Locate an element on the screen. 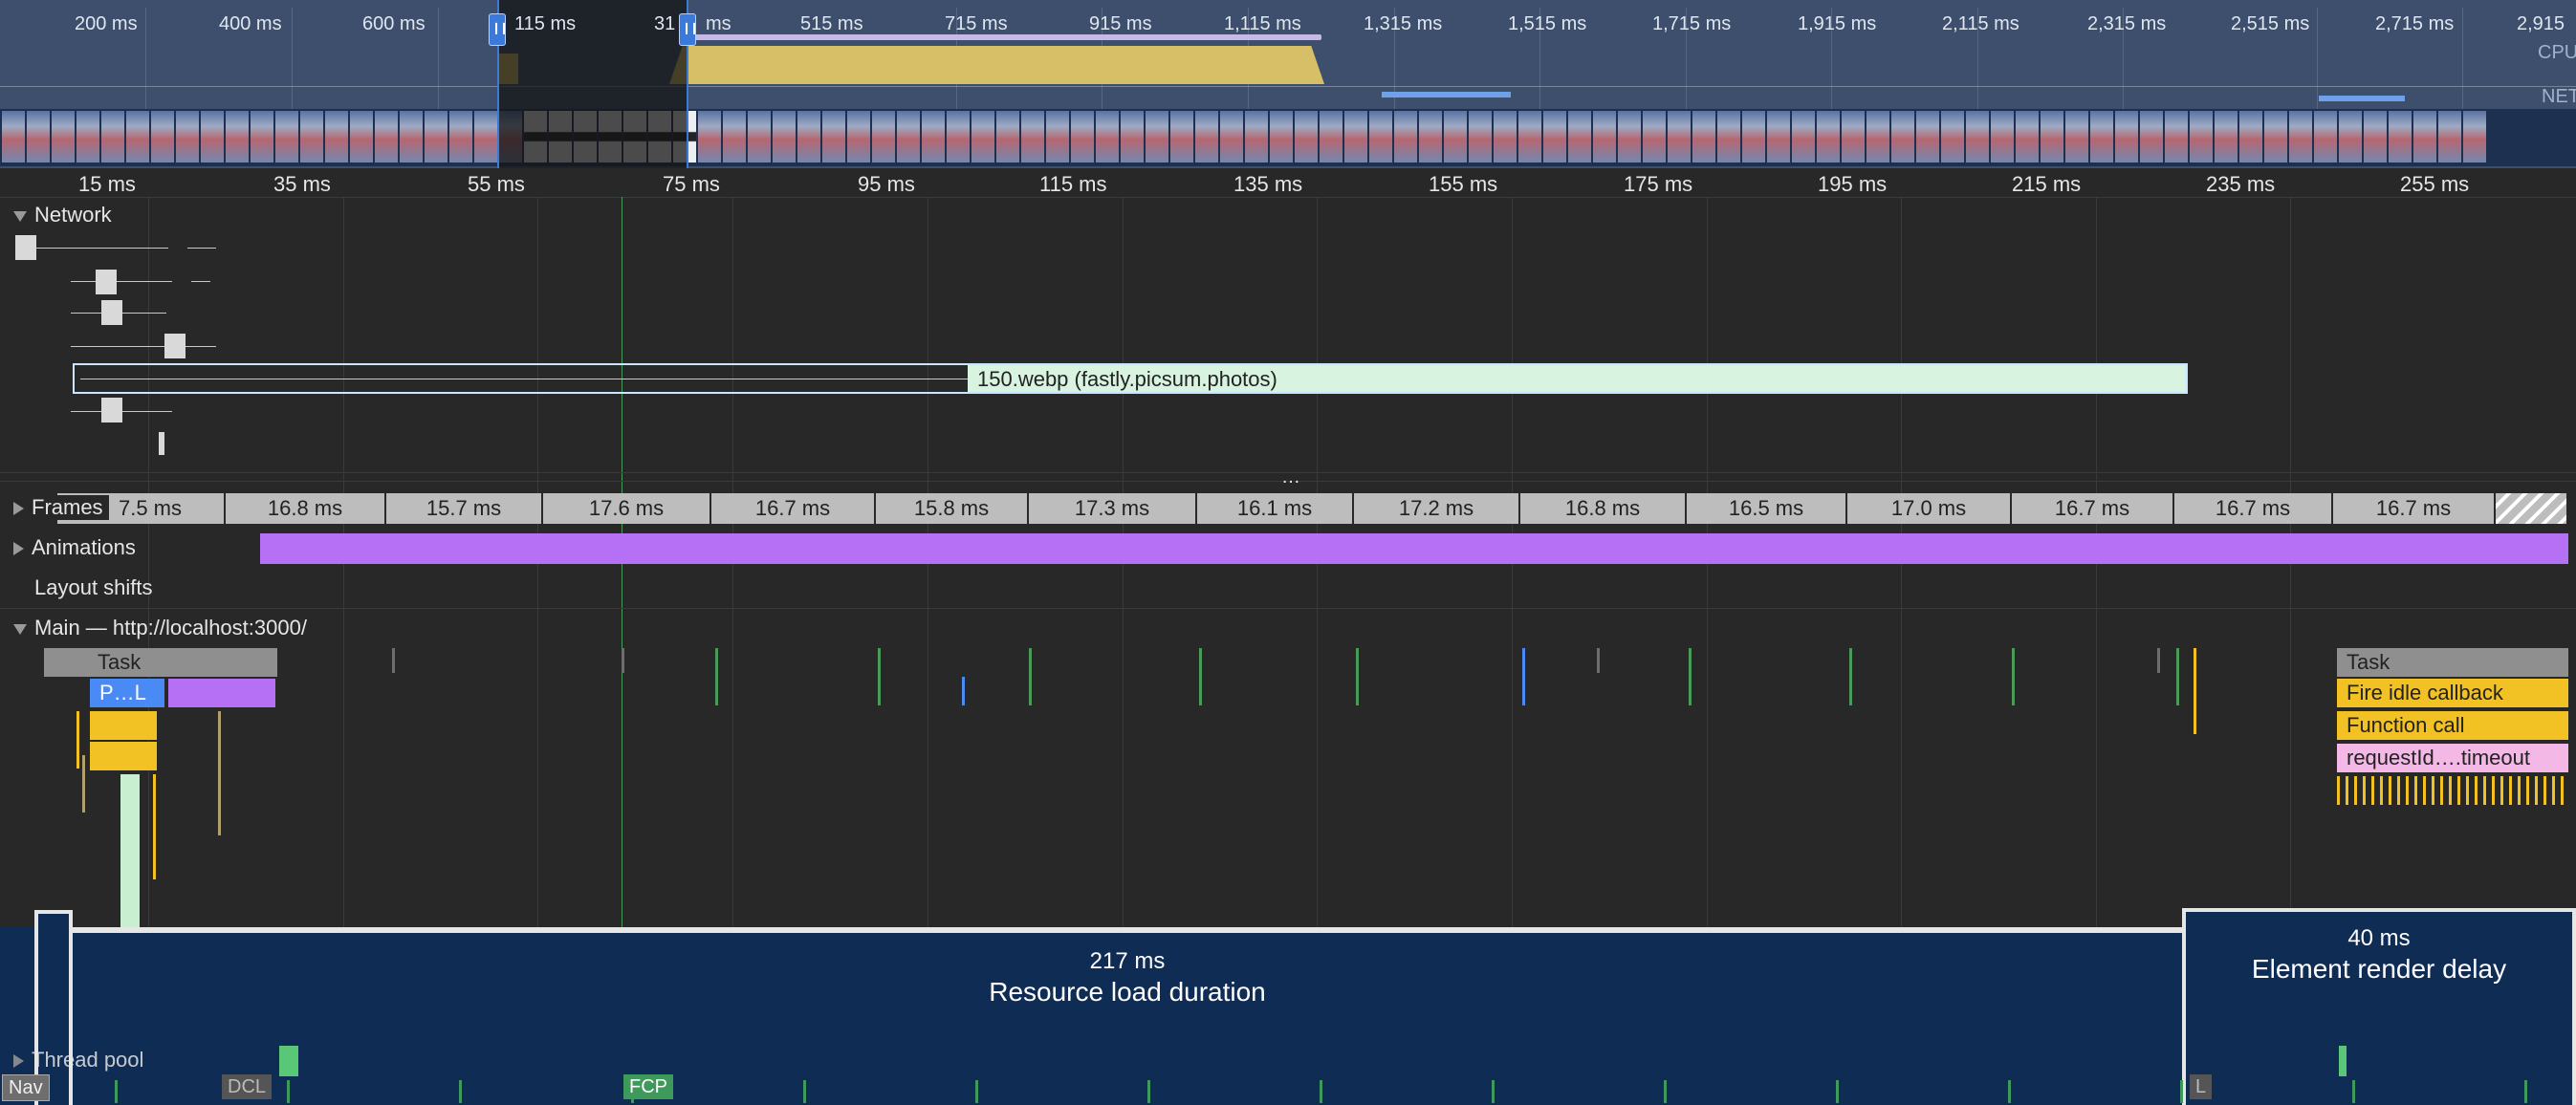 This screenshot has width=2576, height=1105. overview-time-label: 1,715 ms is located at coordinates (1692, 24).